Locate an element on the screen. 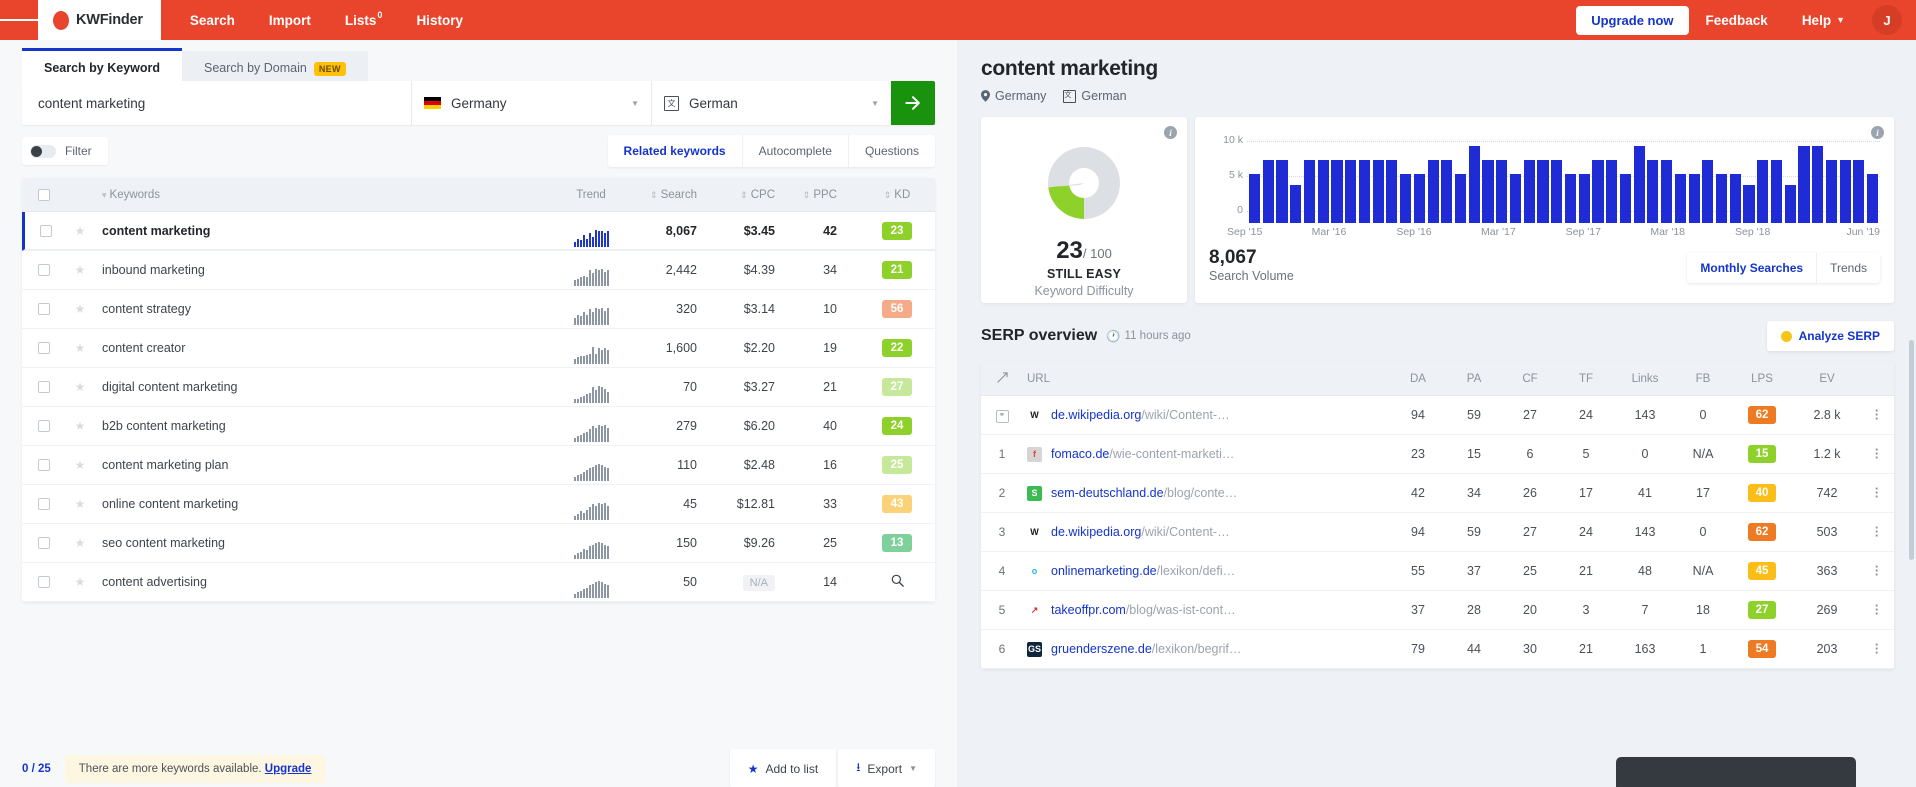  segment-questions: Questions is located at coordinates (892, 151).